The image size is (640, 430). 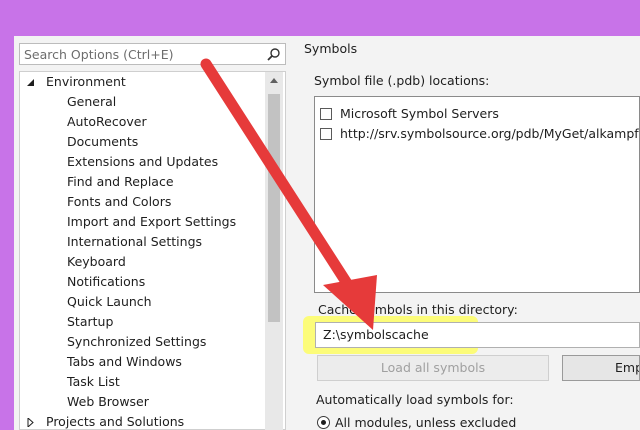 I want to click on tree-node-projects: Projects and Solutions, so click(x=105, y=420).